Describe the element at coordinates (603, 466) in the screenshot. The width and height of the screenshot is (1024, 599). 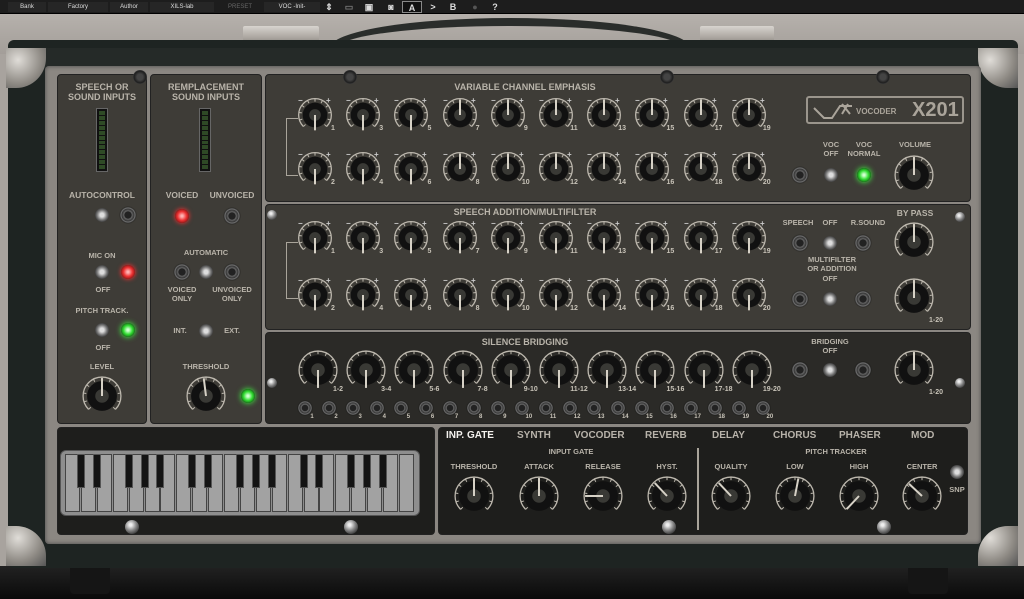
I see `release-label: RELEASE` at that location.